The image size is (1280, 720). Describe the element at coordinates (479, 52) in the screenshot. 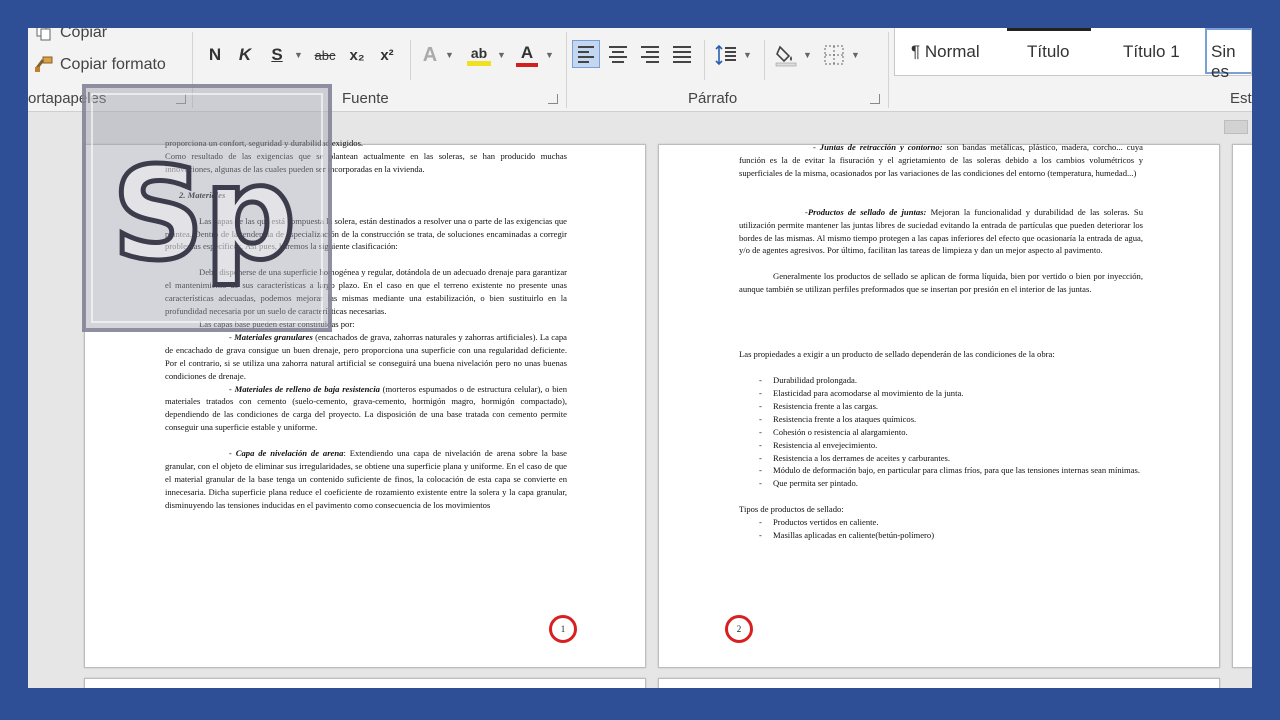

I see `highlight-label: ab` at that location.